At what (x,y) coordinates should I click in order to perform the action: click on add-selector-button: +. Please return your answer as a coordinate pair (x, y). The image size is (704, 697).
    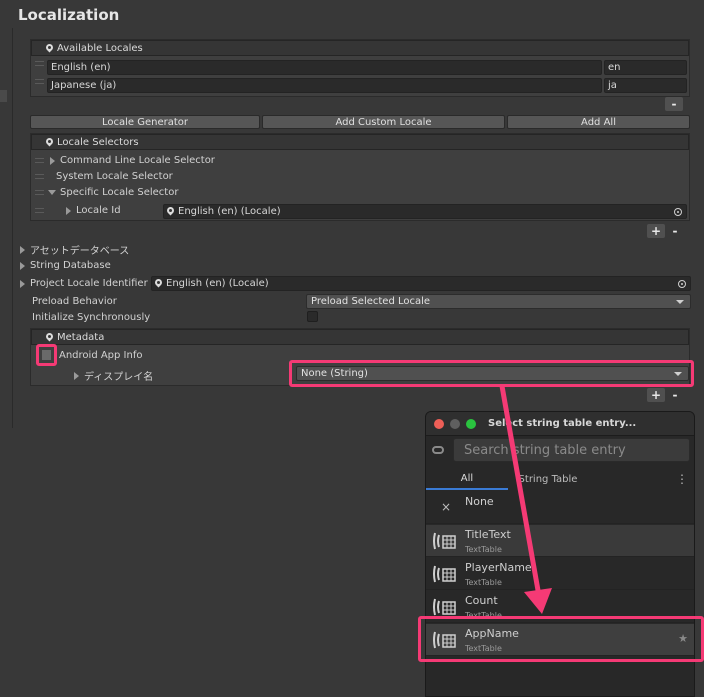
    Looking at the image, I should click on (656, 231).